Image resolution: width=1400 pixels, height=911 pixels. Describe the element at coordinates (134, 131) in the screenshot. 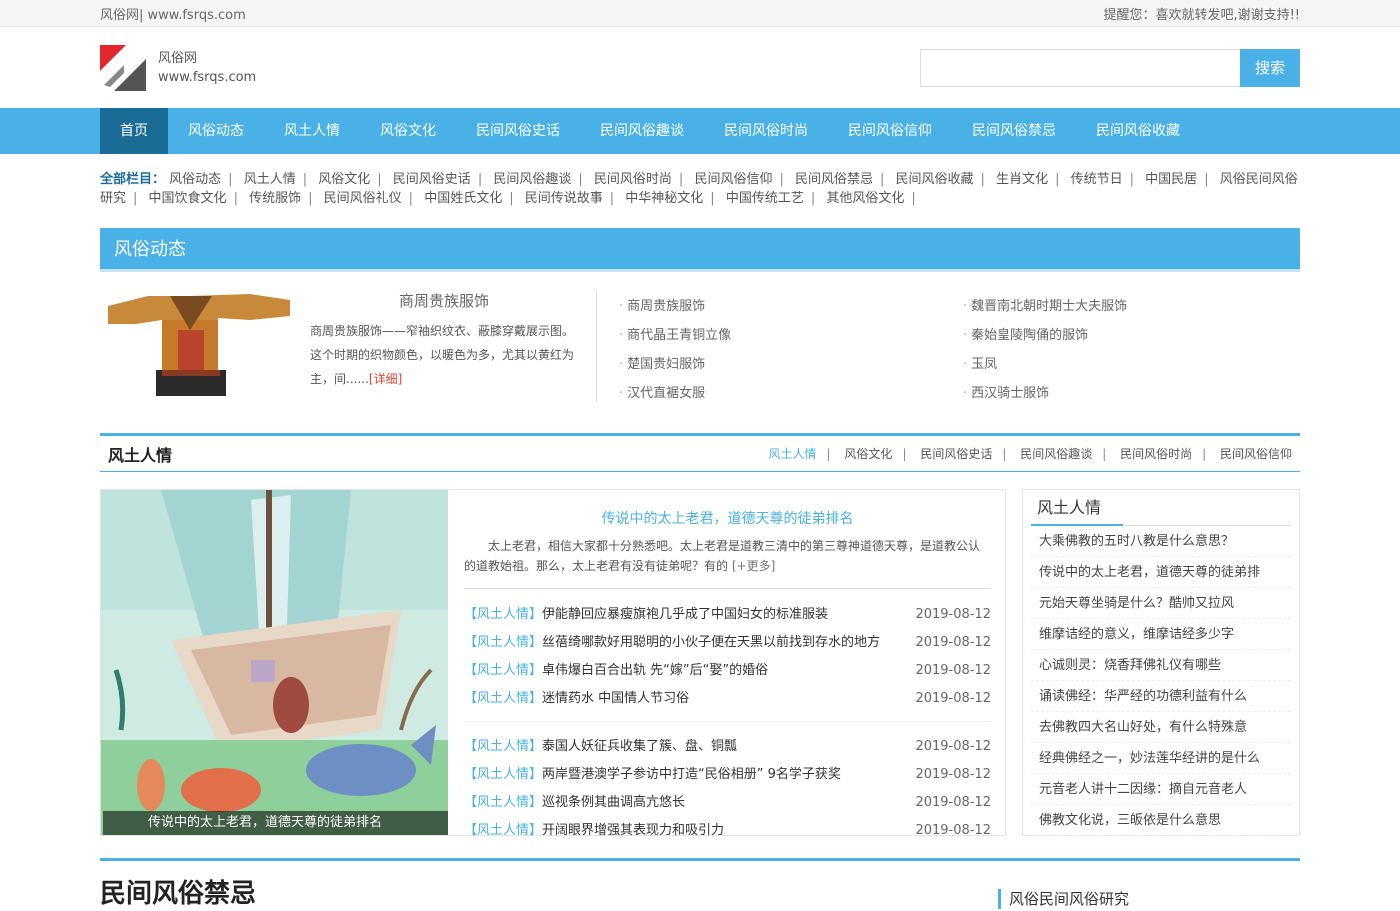

I see `nav-item-home: 首页` at that location.